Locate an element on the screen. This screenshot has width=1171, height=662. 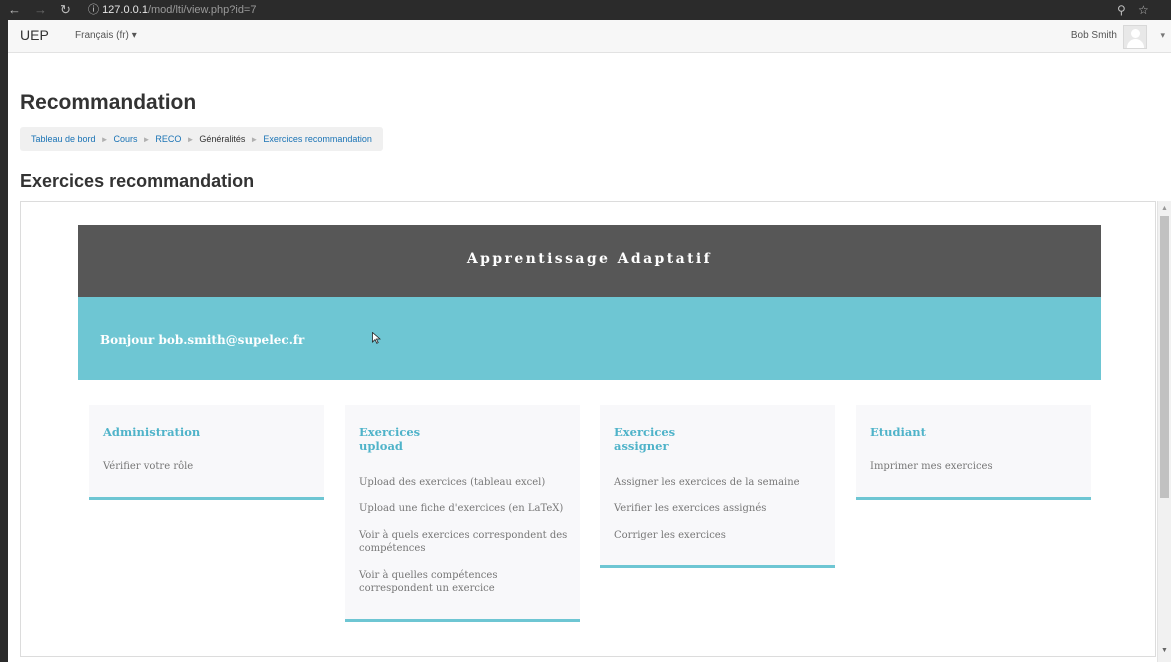
card-student: Etudiant Imprimer mes exercices is located at coordinates (973, 452).